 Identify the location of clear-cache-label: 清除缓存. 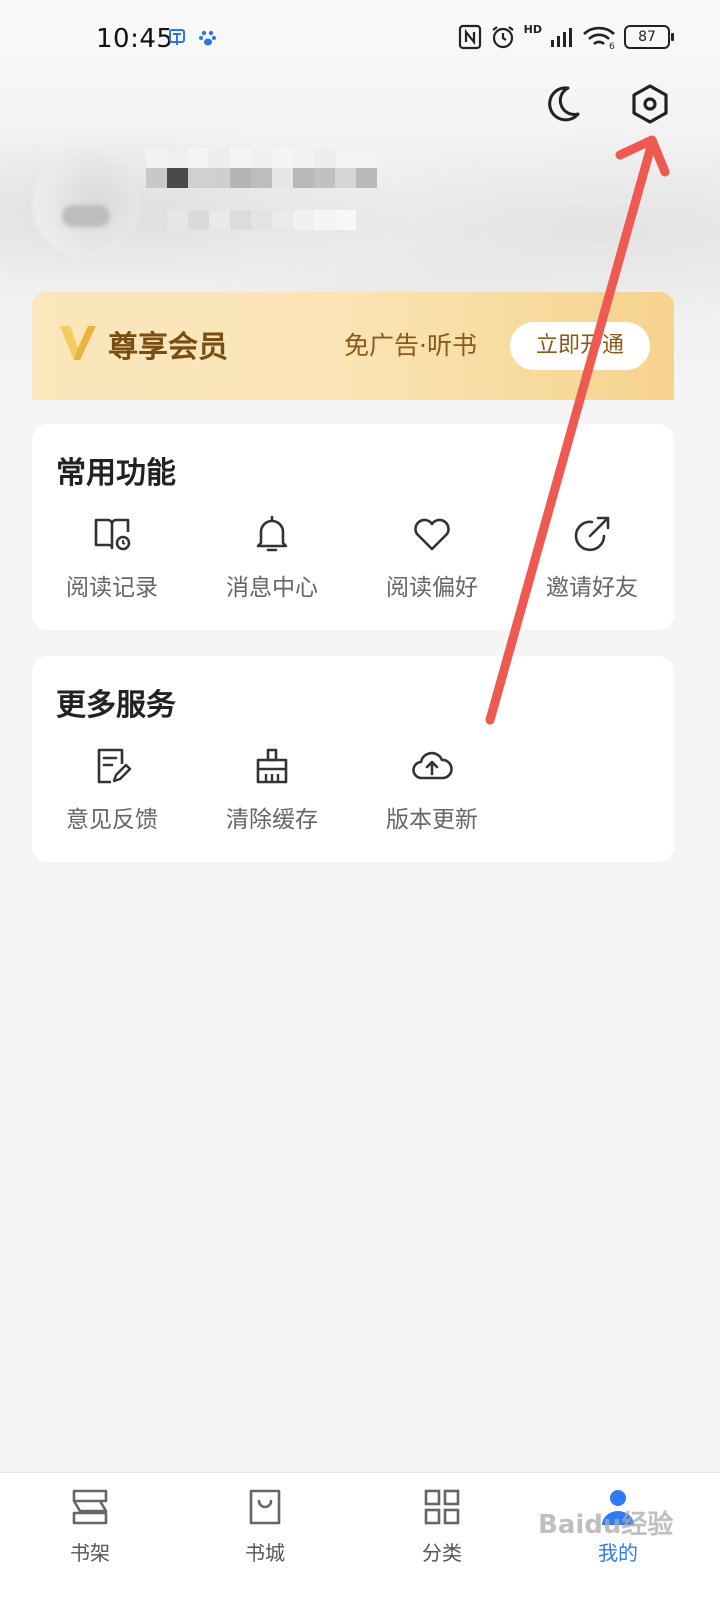
(272, 820).